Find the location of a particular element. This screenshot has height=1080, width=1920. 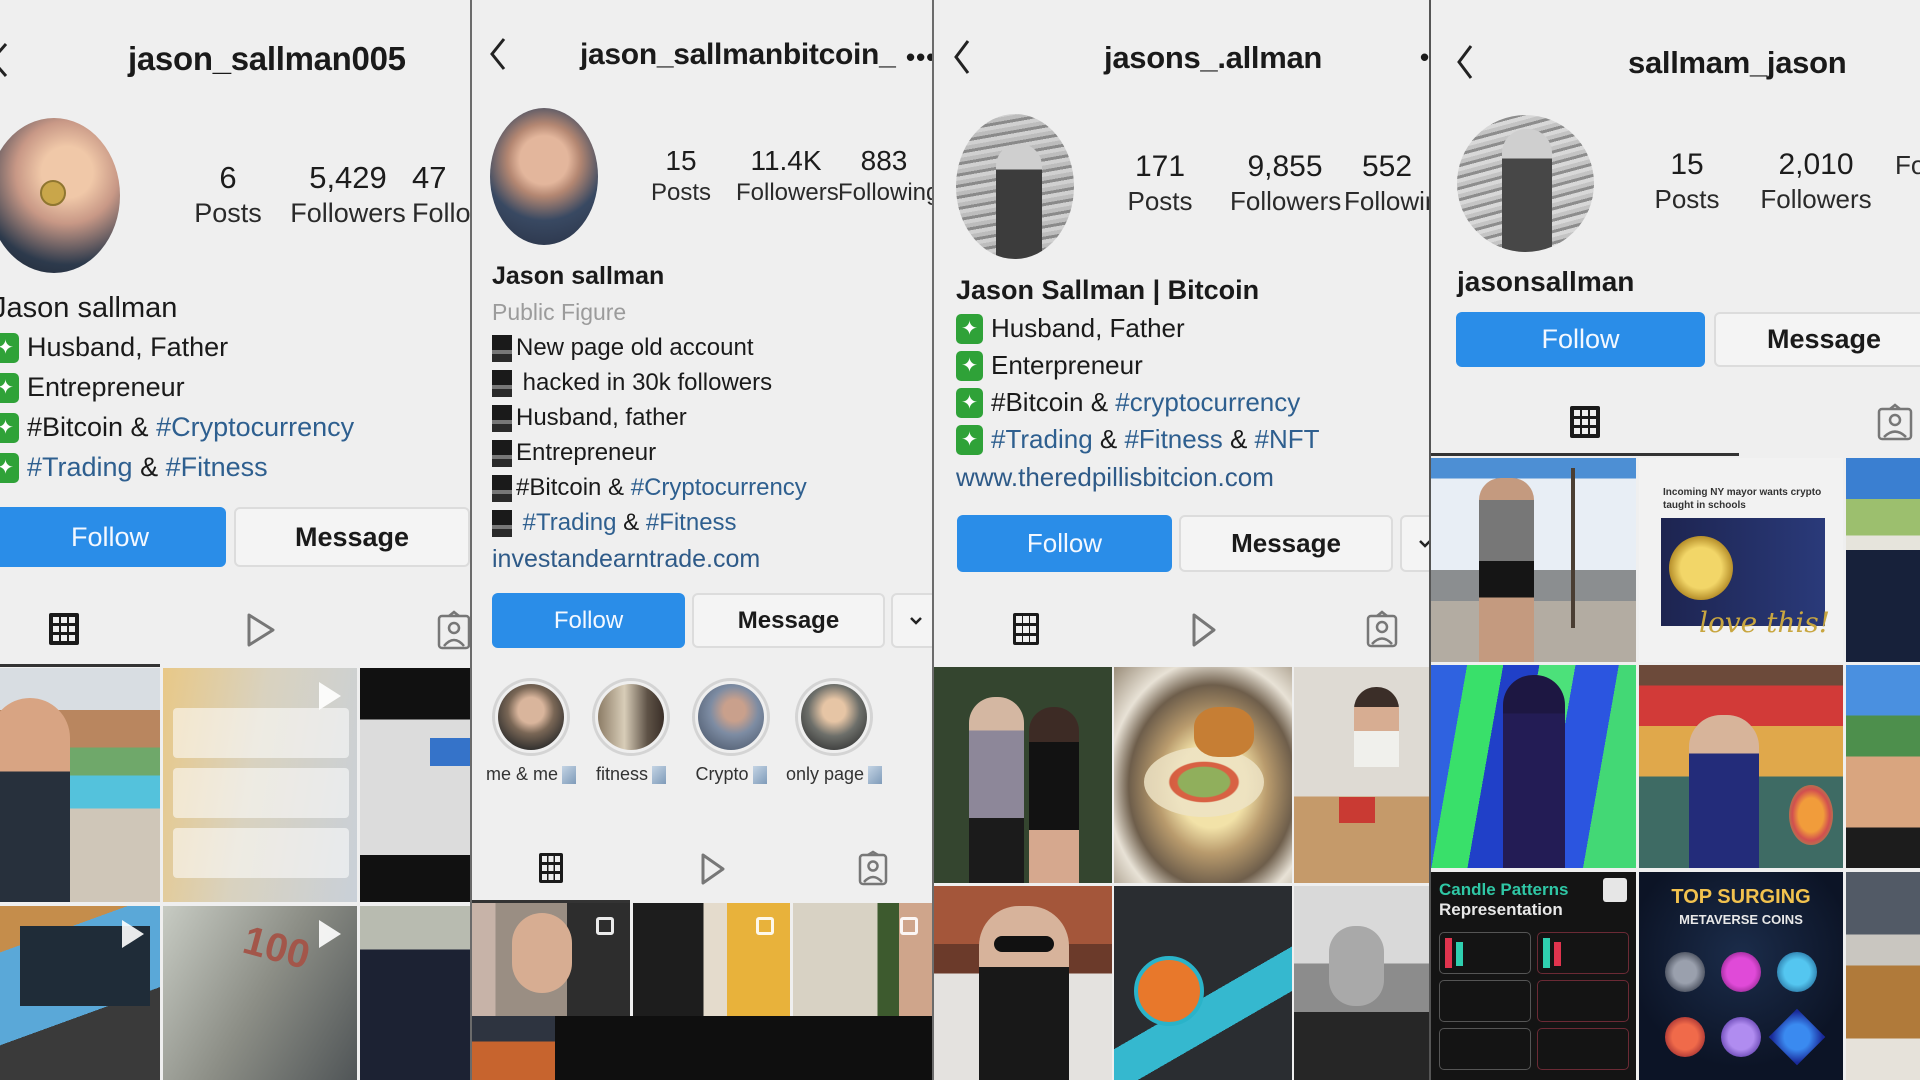

stat-followers: 9,855 Followers is located at coordinates (1285, 183).